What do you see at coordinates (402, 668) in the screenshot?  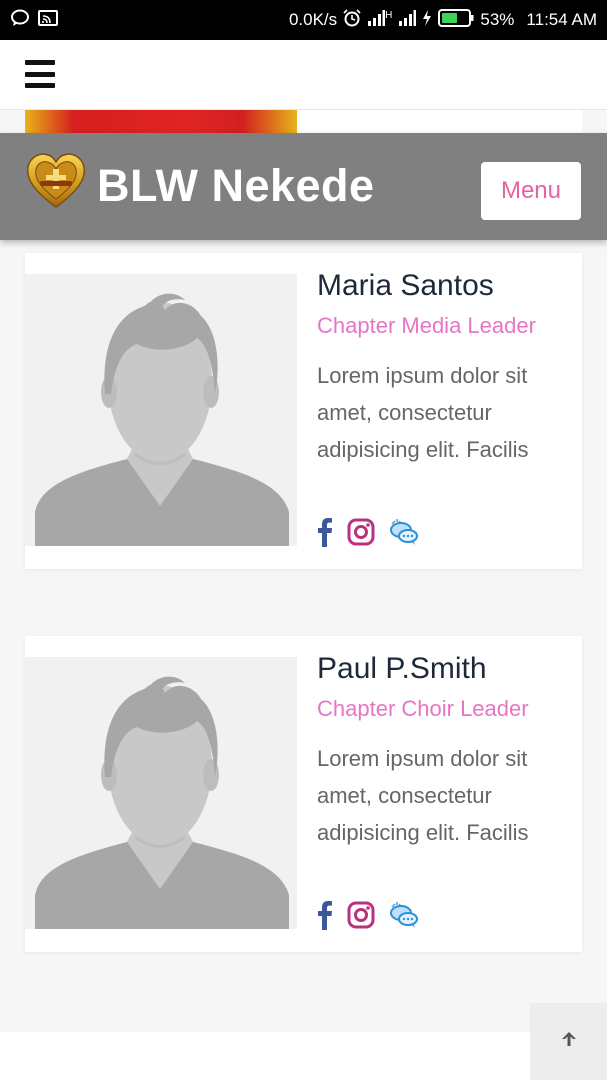 I see `leader-name: Paul P.Smith` at bounding box center [402, 668].